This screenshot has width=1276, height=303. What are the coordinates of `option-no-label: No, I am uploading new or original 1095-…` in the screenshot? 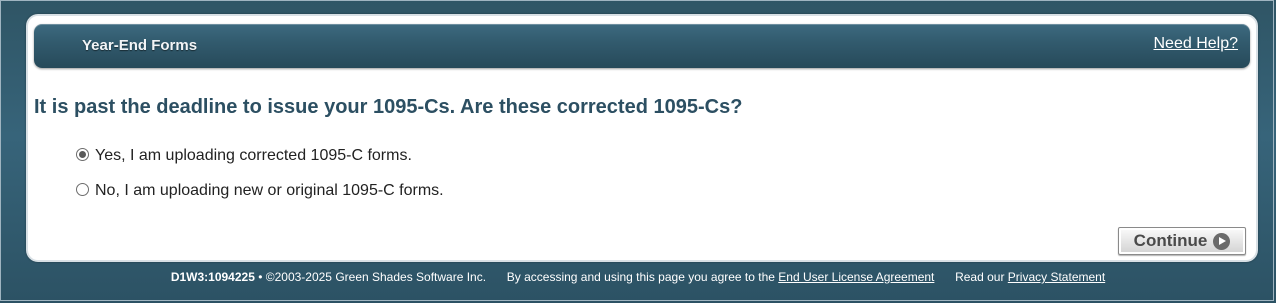 It's located at (269, 190).